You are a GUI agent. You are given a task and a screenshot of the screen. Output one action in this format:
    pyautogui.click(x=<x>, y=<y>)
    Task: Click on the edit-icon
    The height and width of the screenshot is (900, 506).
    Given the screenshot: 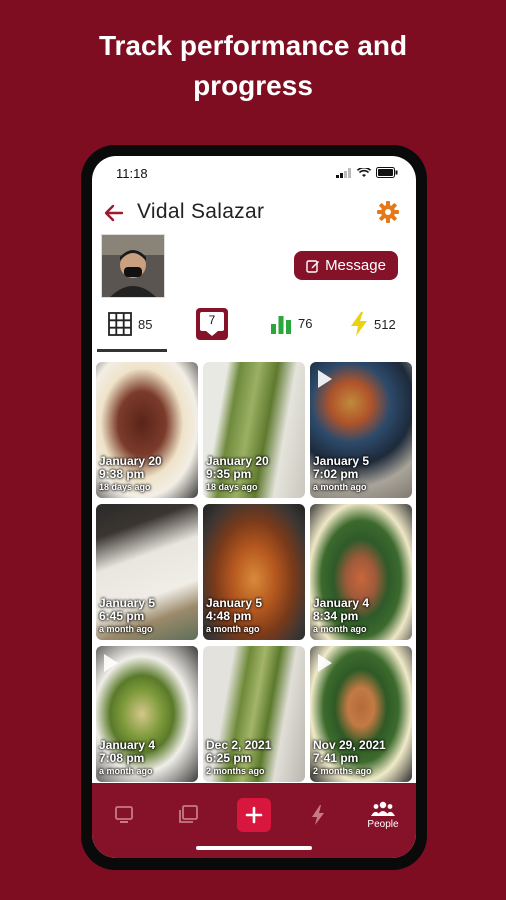 What is the action you would take?
    pyautogui.click(x=313, y=266)
    